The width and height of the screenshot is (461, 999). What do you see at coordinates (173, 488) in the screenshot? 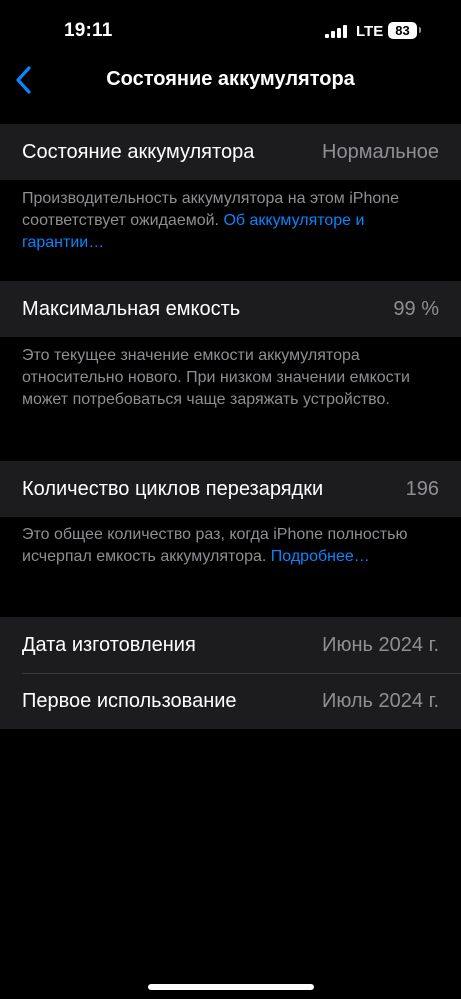
I see `cycle-count-label: Количество циклов перезарядки` at bounding box center [173, 488].